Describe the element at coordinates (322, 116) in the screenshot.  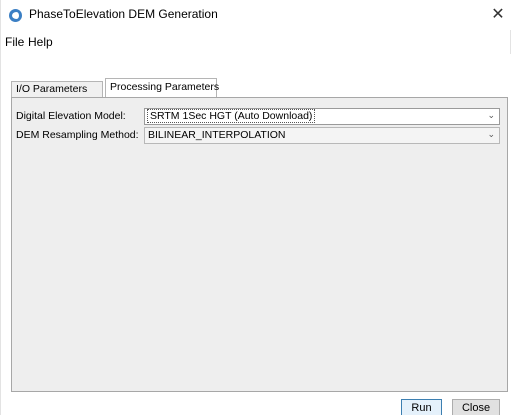
I see `dem-select: SRTM 1Sec HGT (Auto Download) ⌄` at that location.